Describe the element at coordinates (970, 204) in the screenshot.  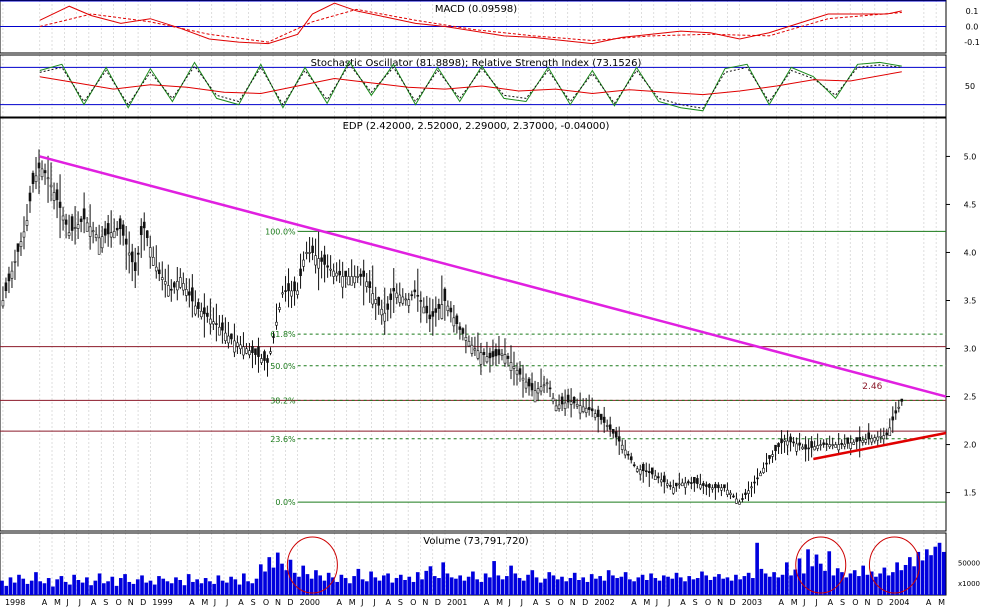
I see `price-tick-label: 4.5` at that location.